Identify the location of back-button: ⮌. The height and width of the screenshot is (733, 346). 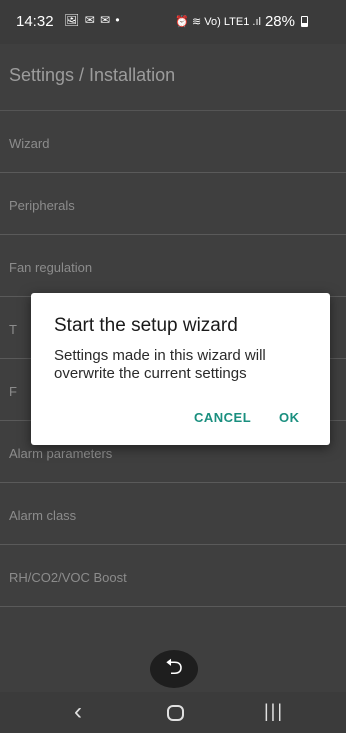
(174, 669).